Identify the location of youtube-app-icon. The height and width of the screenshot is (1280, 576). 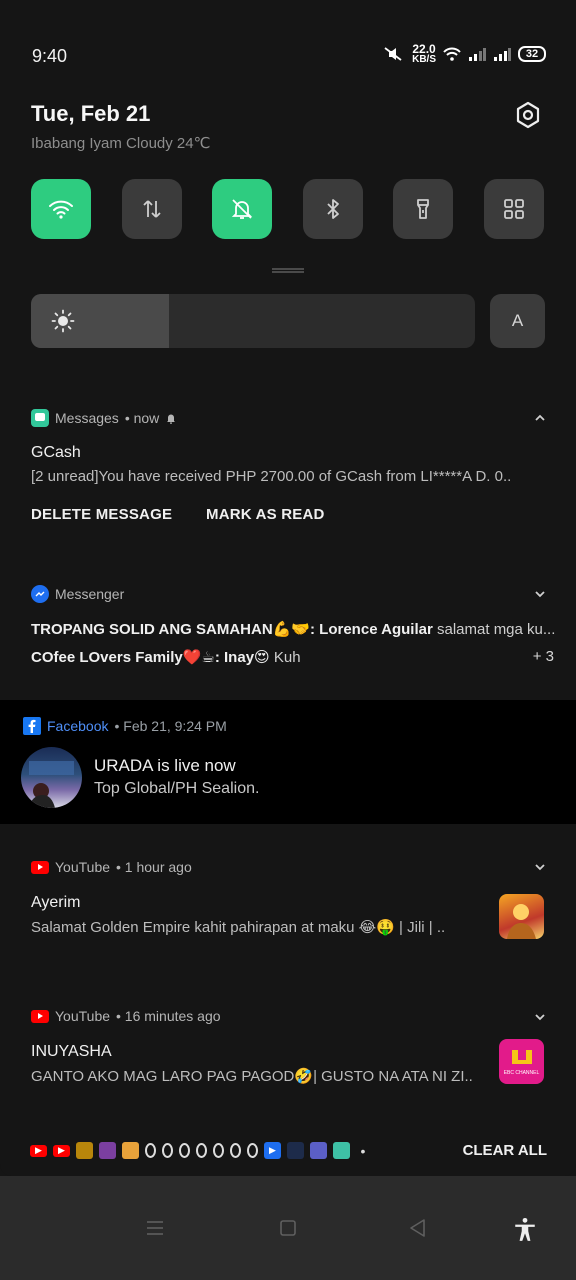
(40, 867).